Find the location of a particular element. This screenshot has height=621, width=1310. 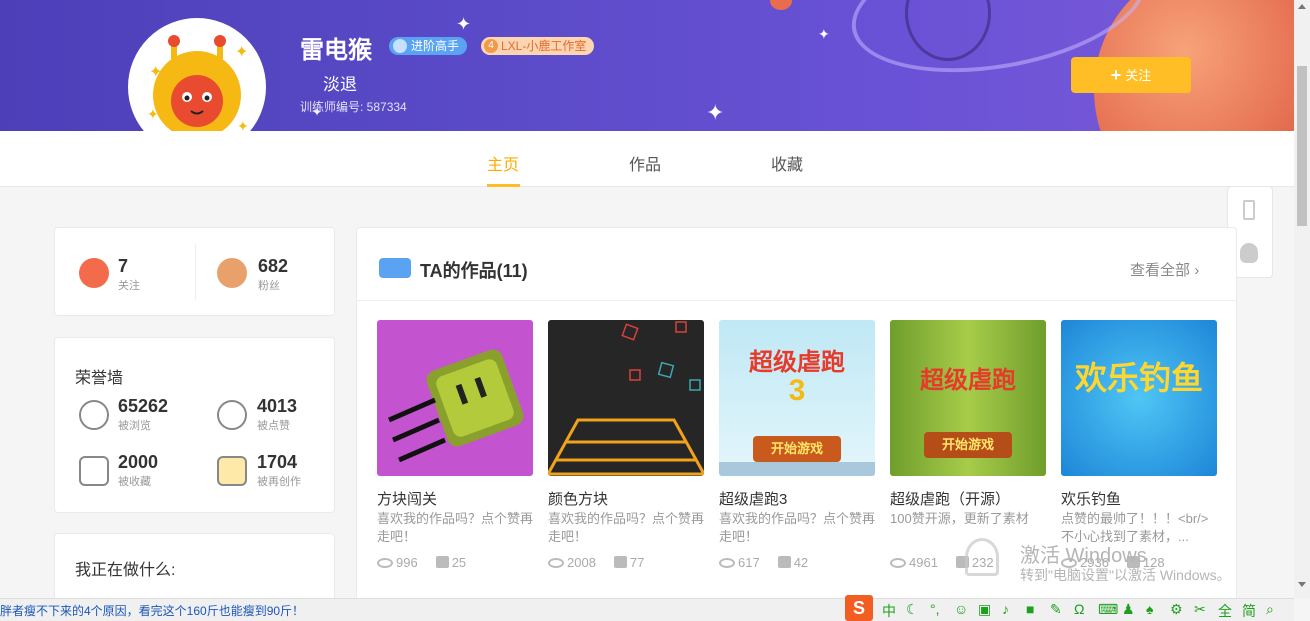

thumb-game-title: 欢乐钓鱼 is located at coordinates (1138, 378).